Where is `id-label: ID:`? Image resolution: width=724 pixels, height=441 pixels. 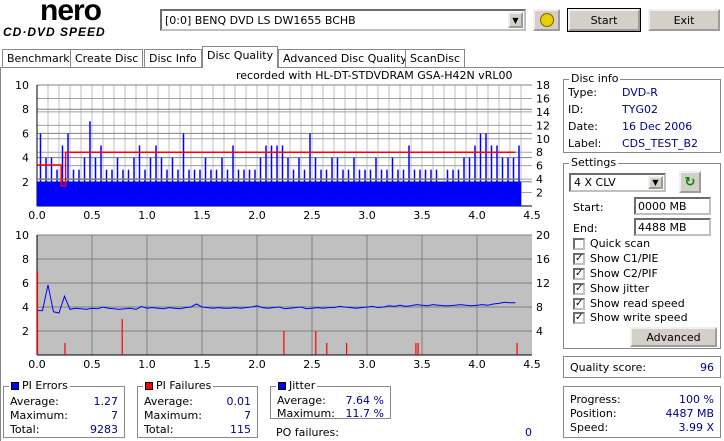
id-label: ID: is located at coordinates (576, 109).